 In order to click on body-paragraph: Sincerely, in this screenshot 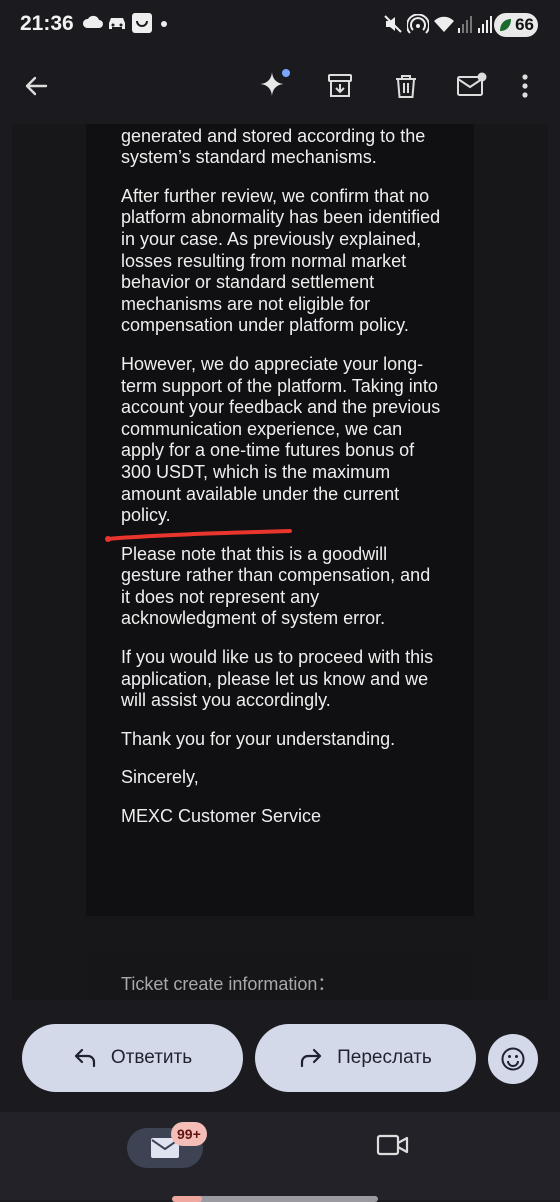, I will do `click(160, 777)`.